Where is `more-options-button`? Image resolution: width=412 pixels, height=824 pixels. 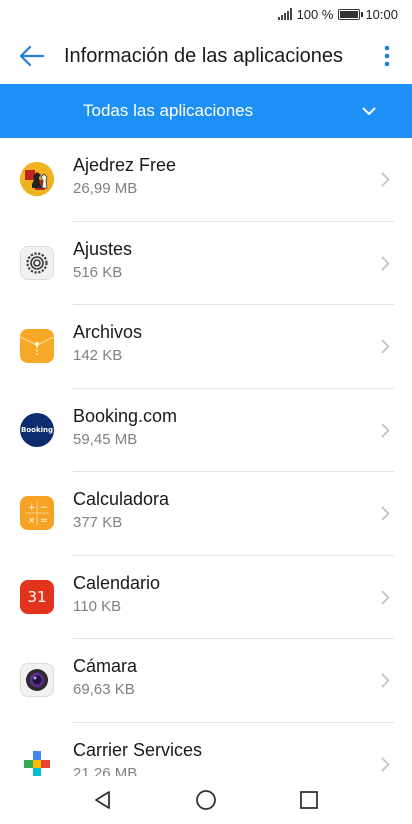 more-options-button is located at coordinates (387, 56).